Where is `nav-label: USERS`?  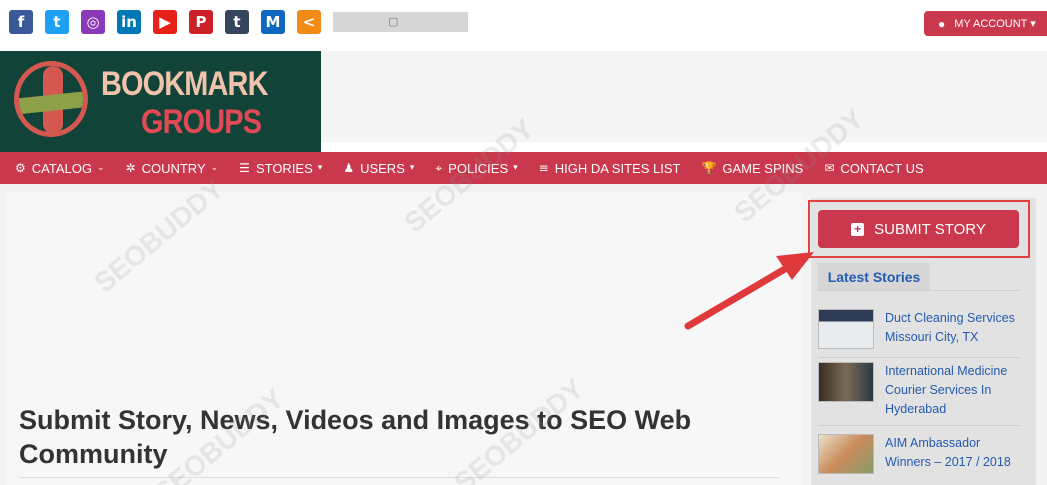 nav-label: USERS is located at coordinates (382, 168).